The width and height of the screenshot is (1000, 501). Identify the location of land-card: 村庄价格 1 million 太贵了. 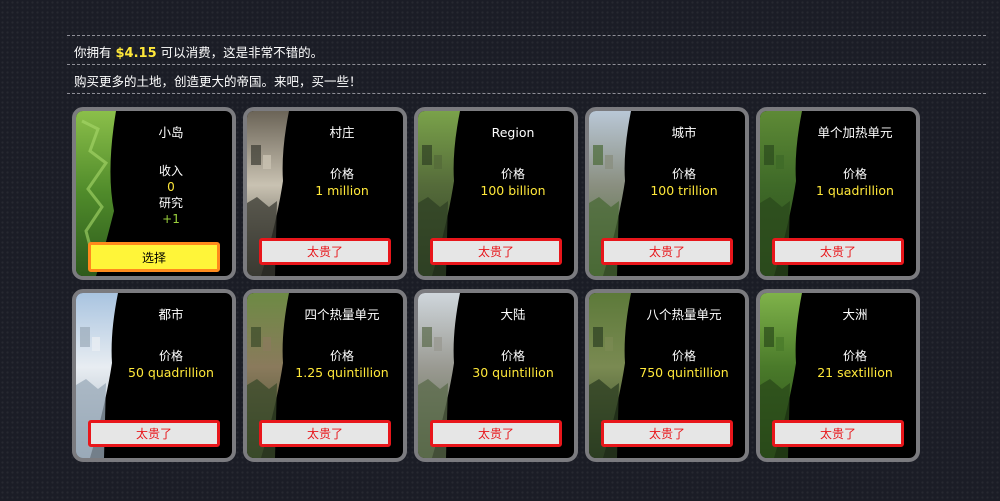
(325, 193).